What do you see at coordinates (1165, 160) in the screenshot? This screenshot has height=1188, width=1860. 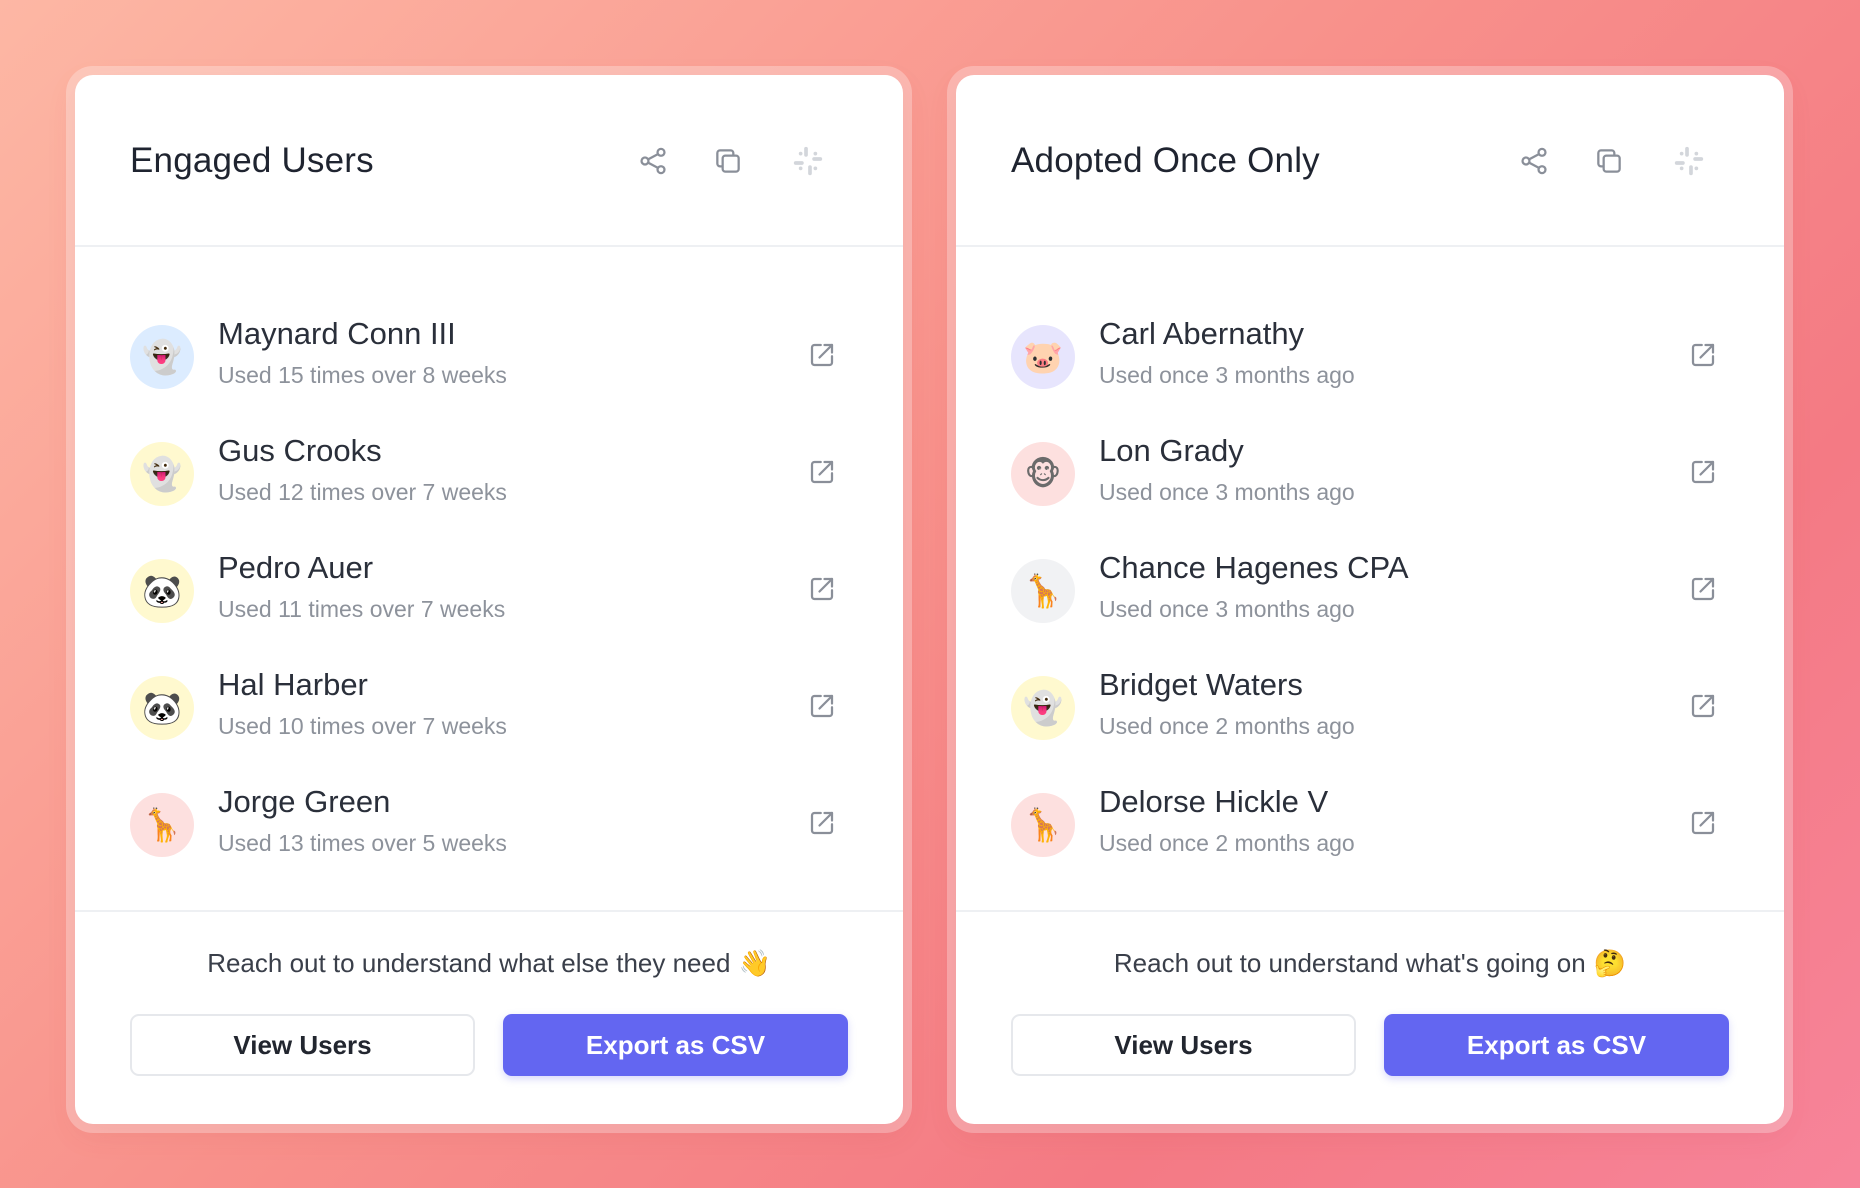 I see `card-title: Adopted Once Only` at bounding box center [1165, 160].